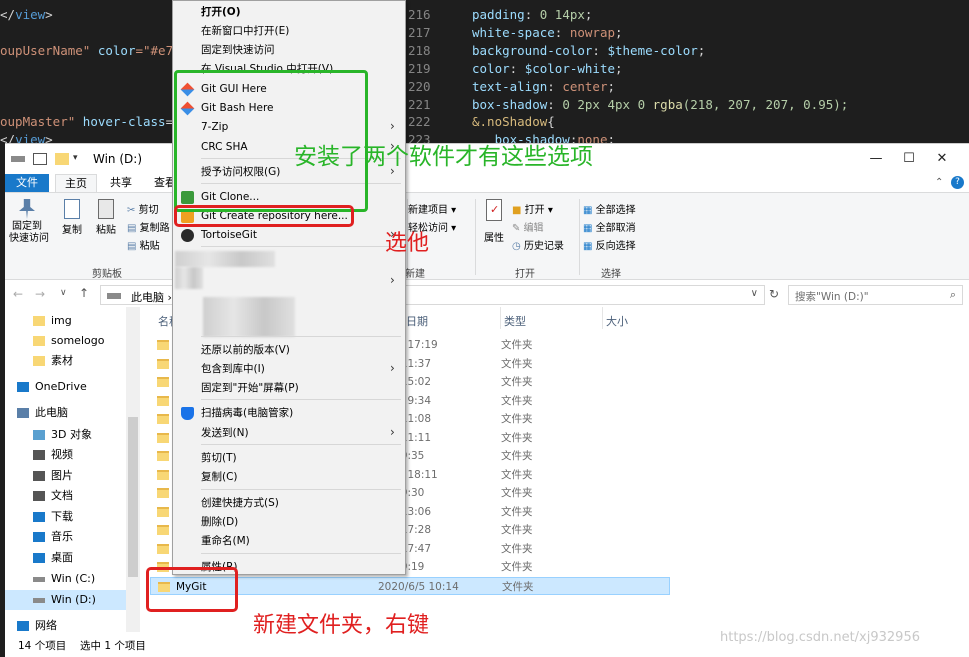  Describe the element at coordinates (939, 182) in the screenshot. I see `collapse-ribbon-icon: ⌃` at that location.